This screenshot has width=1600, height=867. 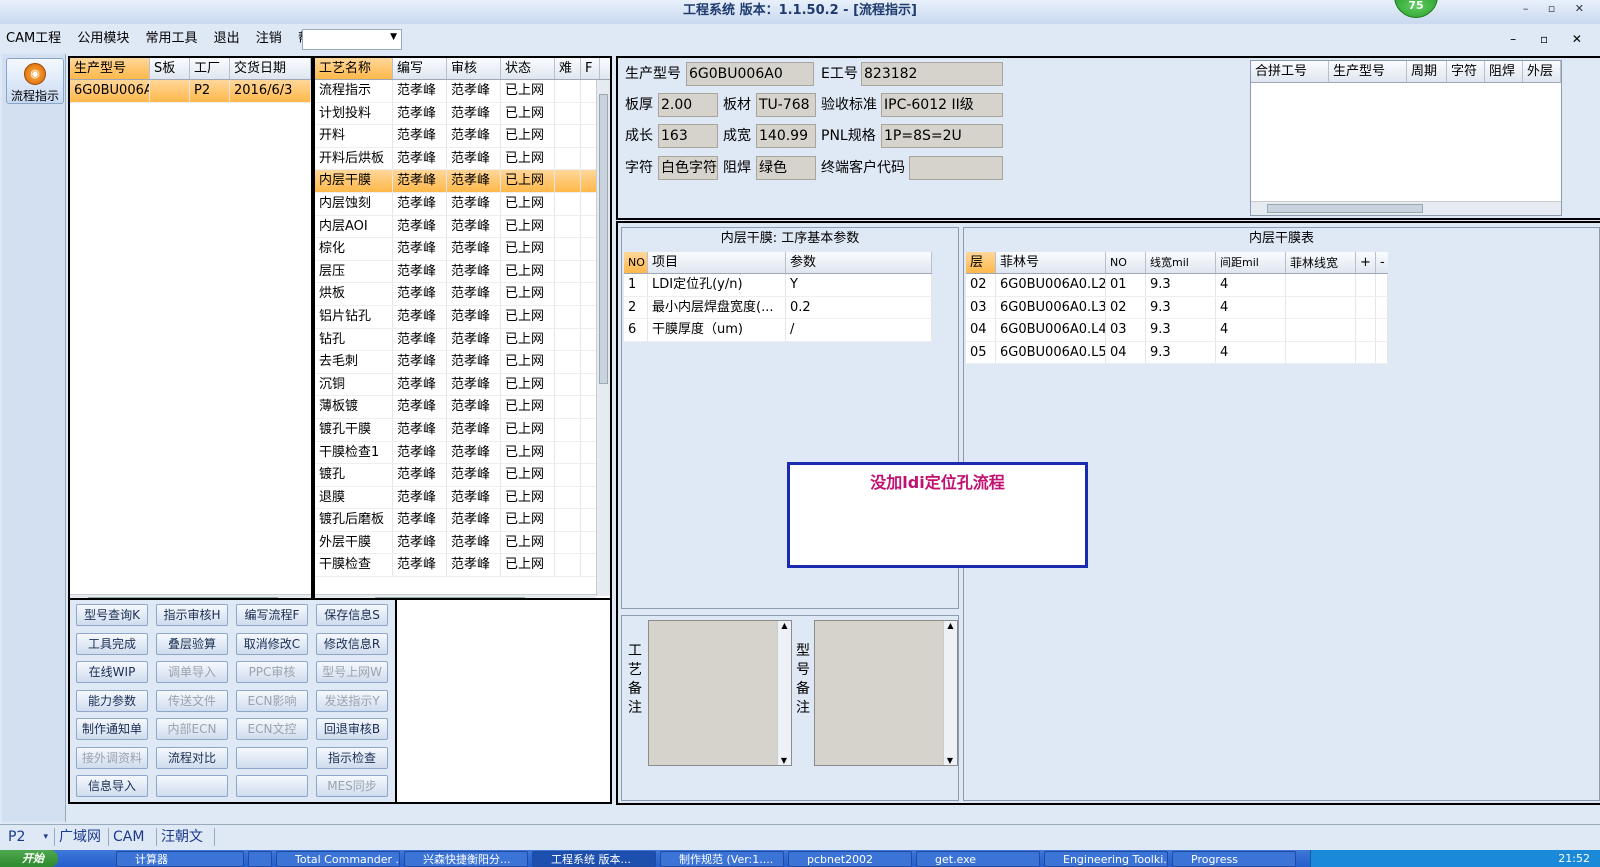 I want to click on action-button-5-1: 流程对比, so click(x=192, y=757).